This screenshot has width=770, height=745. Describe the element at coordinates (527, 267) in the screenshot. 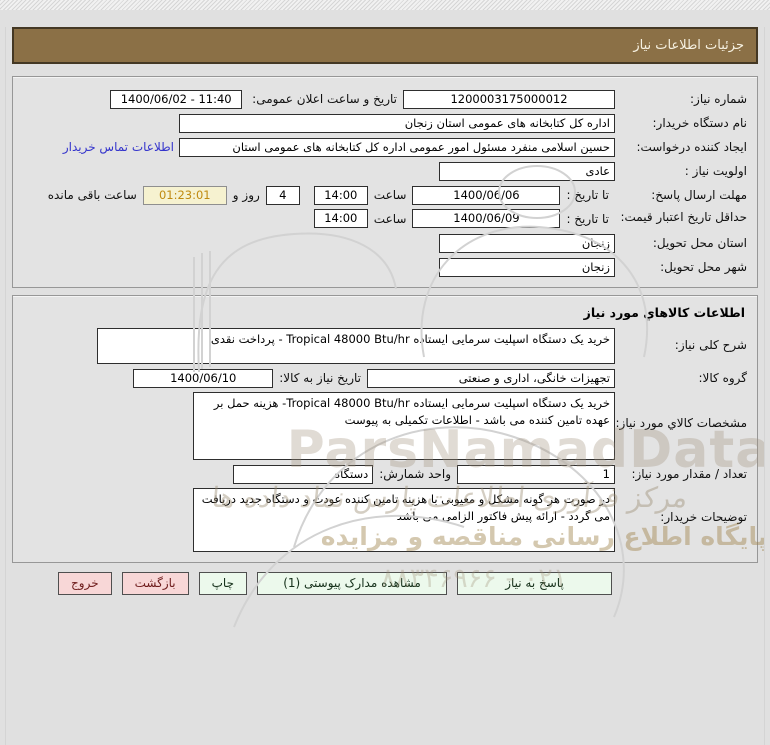

I see `city-field: زنجان` at that location.